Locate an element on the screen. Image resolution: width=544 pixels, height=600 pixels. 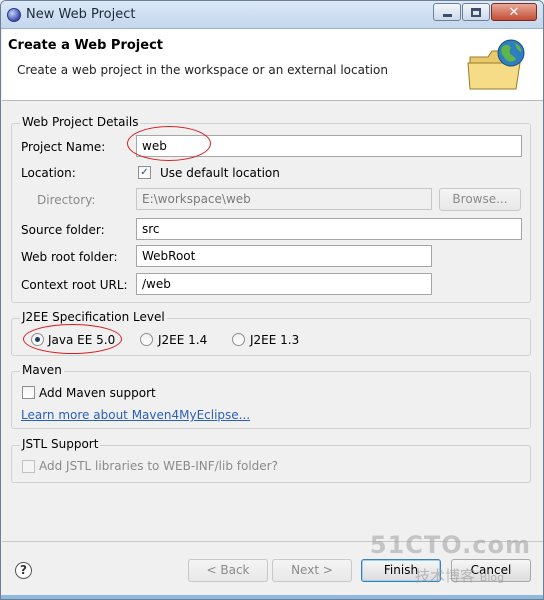
maximize-button is located at coordinates (476, 12).